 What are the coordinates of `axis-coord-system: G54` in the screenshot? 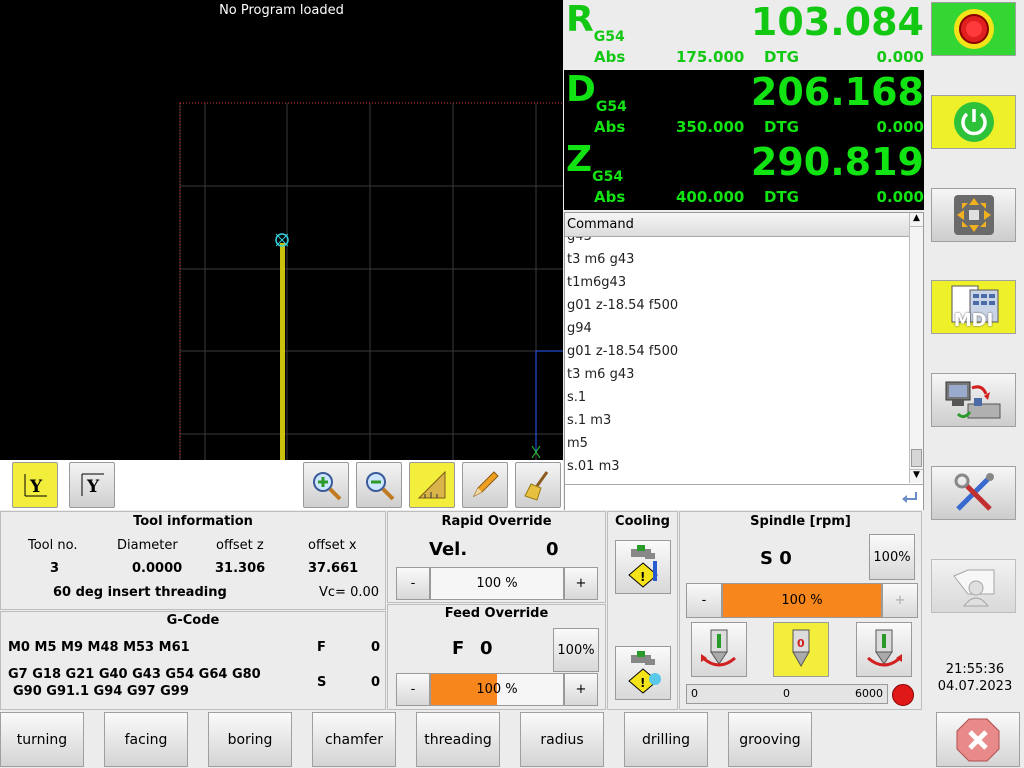 It's located at (611, 107).